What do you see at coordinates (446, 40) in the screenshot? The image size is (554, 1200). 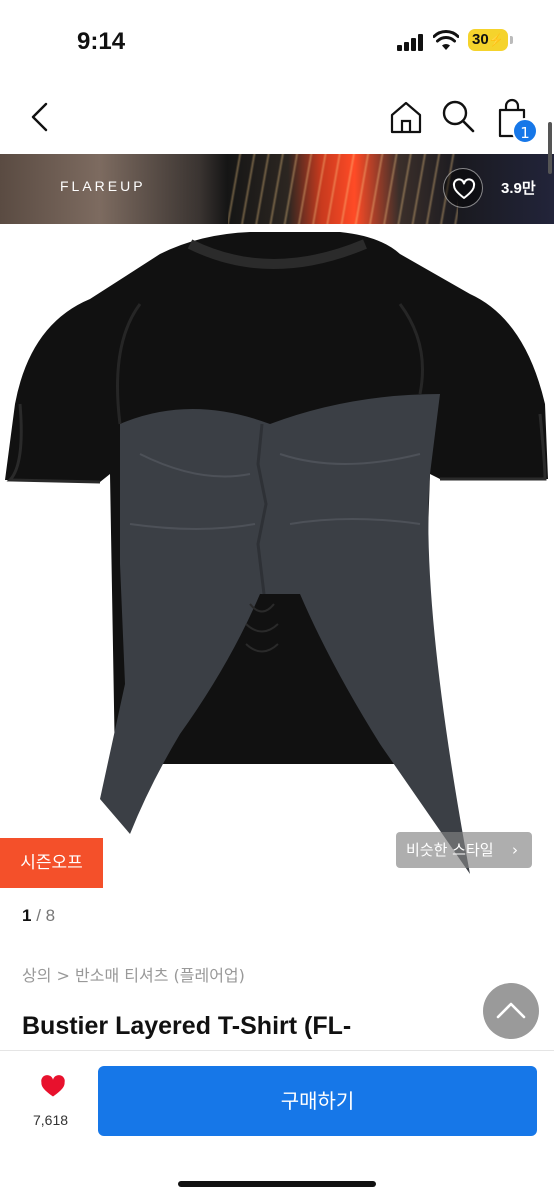 I see `wifi-icon` at bounding box center [446, 40].